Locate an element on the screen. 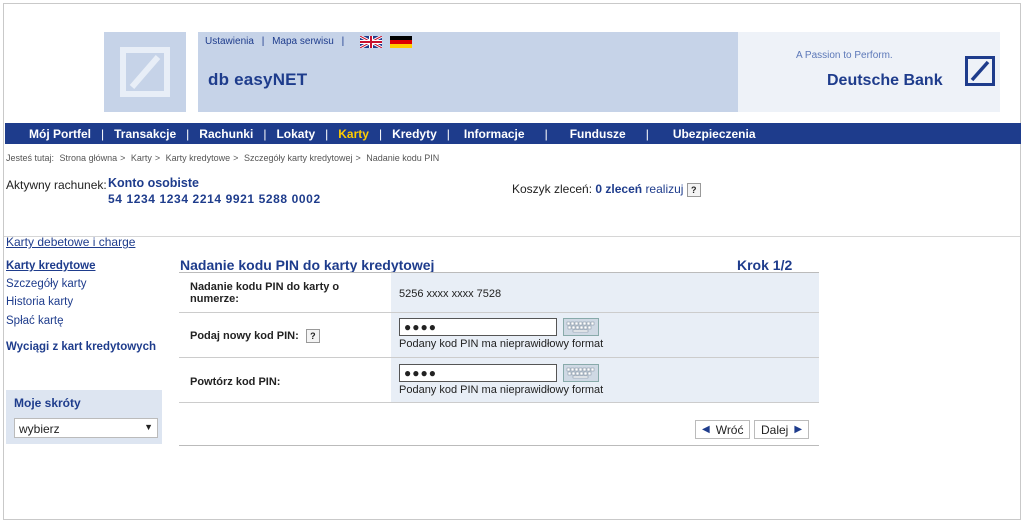 The image size is (1024, 523). slogan: A Passion to Perform. is located at coordinates (844, 55).